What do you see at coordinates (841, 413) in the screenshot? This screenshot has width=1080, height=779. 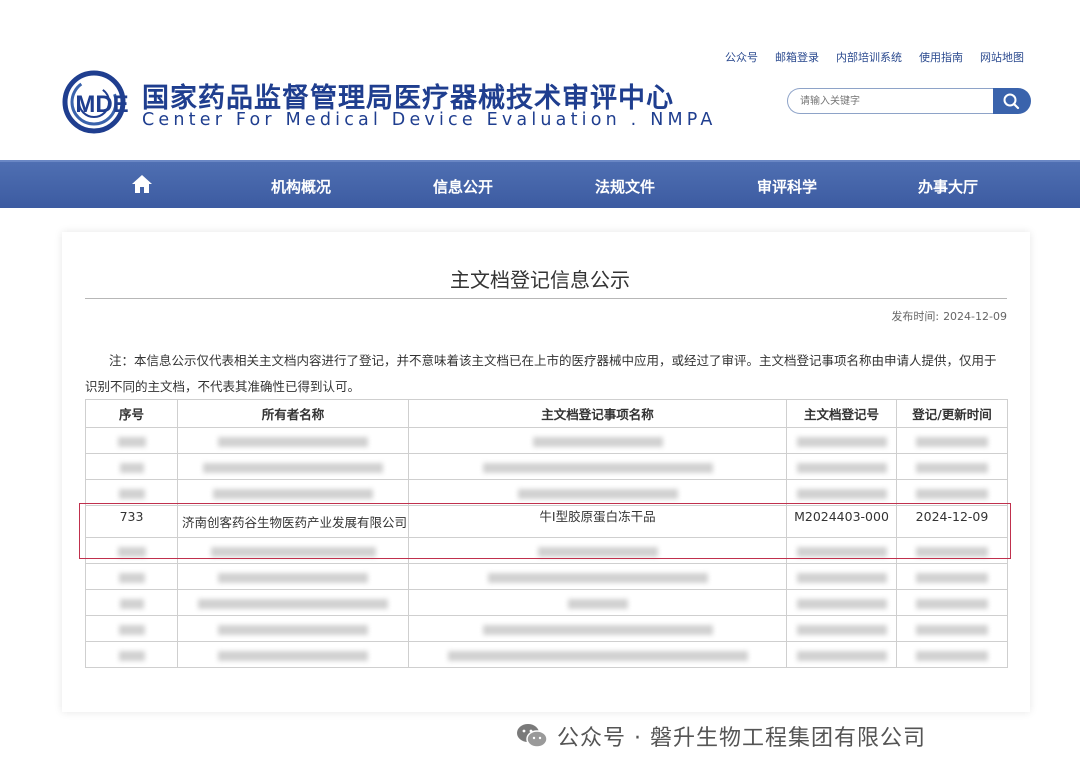 I see `col-header-reg-no: 主文档登记号` at bounding box center [841, 413].